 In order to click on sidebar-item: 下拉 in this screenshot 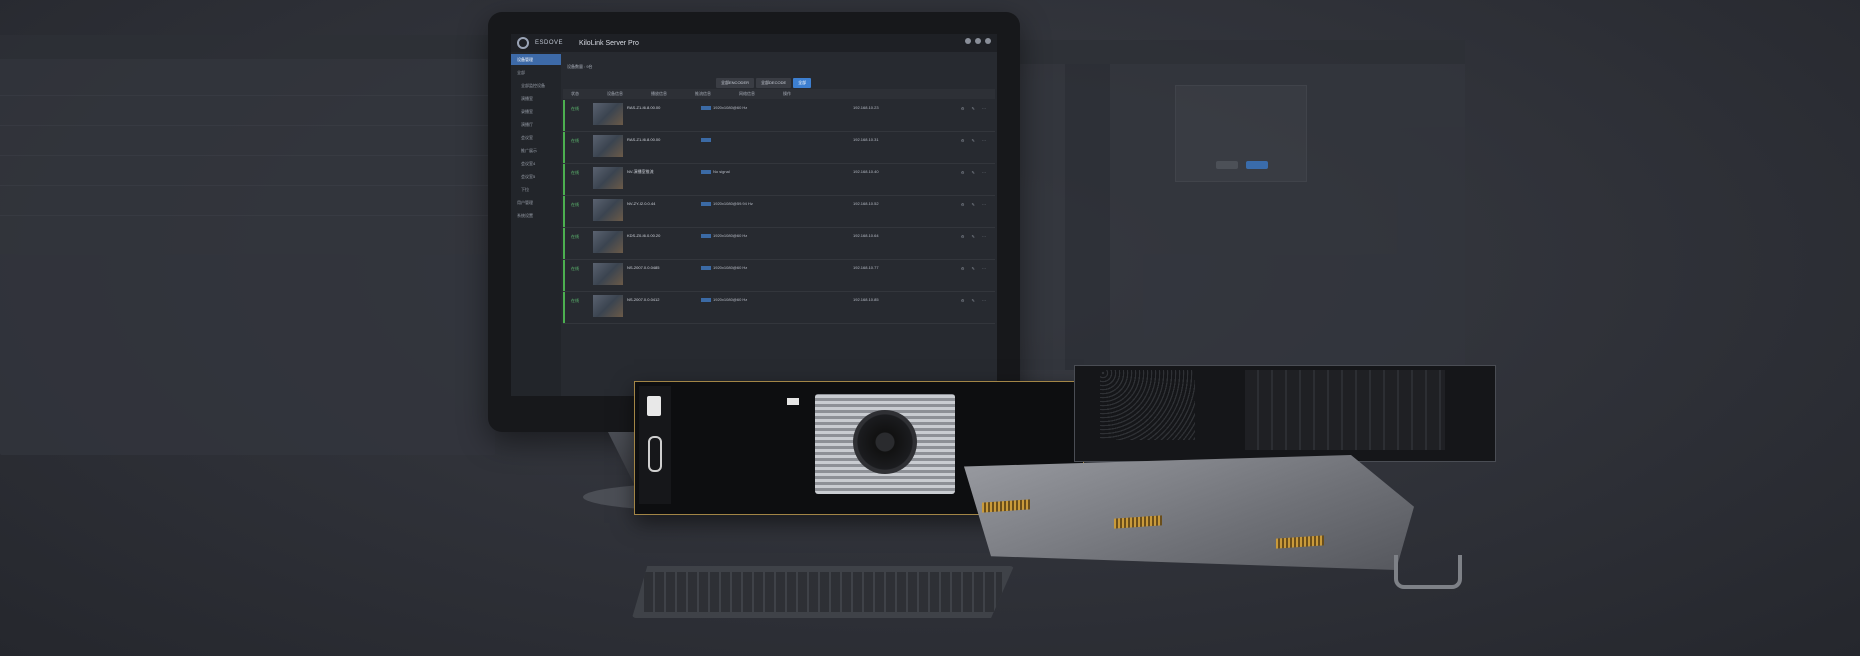, I will do `click(536, 189)`.